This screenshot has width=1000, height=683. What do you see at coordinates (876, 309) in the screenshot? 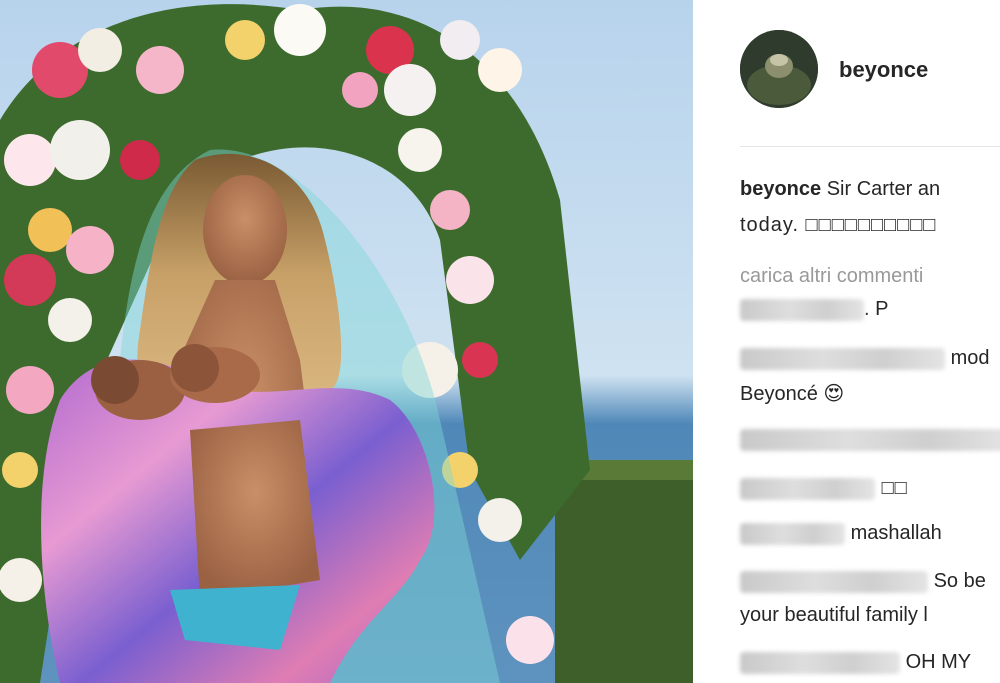
I see `comment-text: . P` at bounding box center [876, 309].